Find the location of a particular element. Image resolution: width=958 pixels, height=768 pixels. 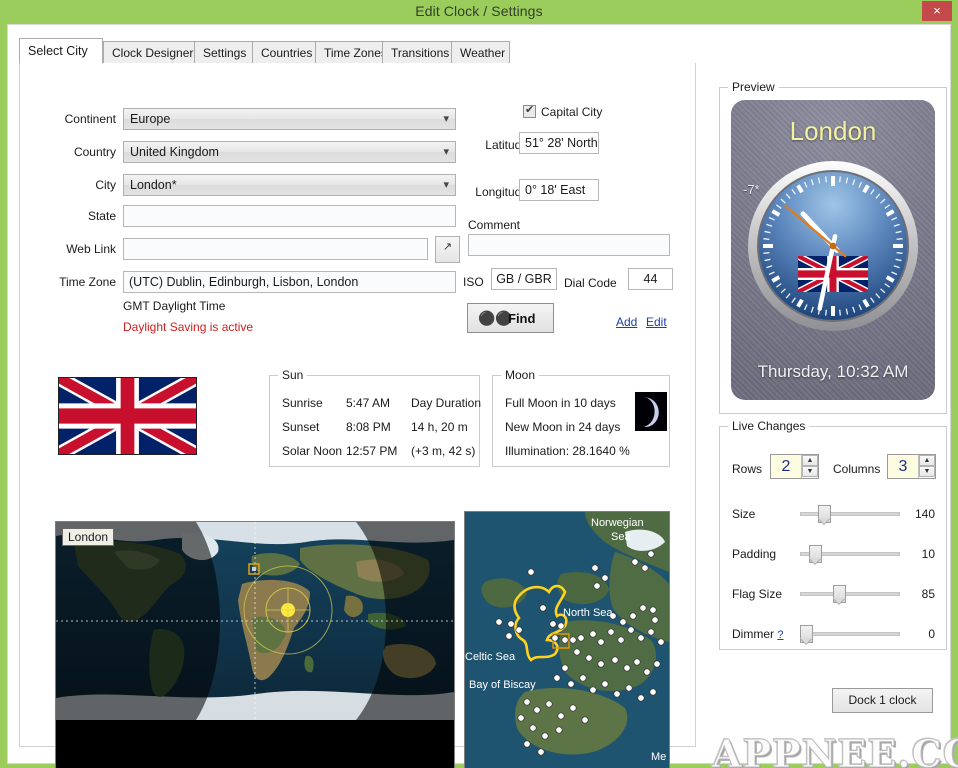

dimmer-value: 0 is located at coordinates (931, 634).